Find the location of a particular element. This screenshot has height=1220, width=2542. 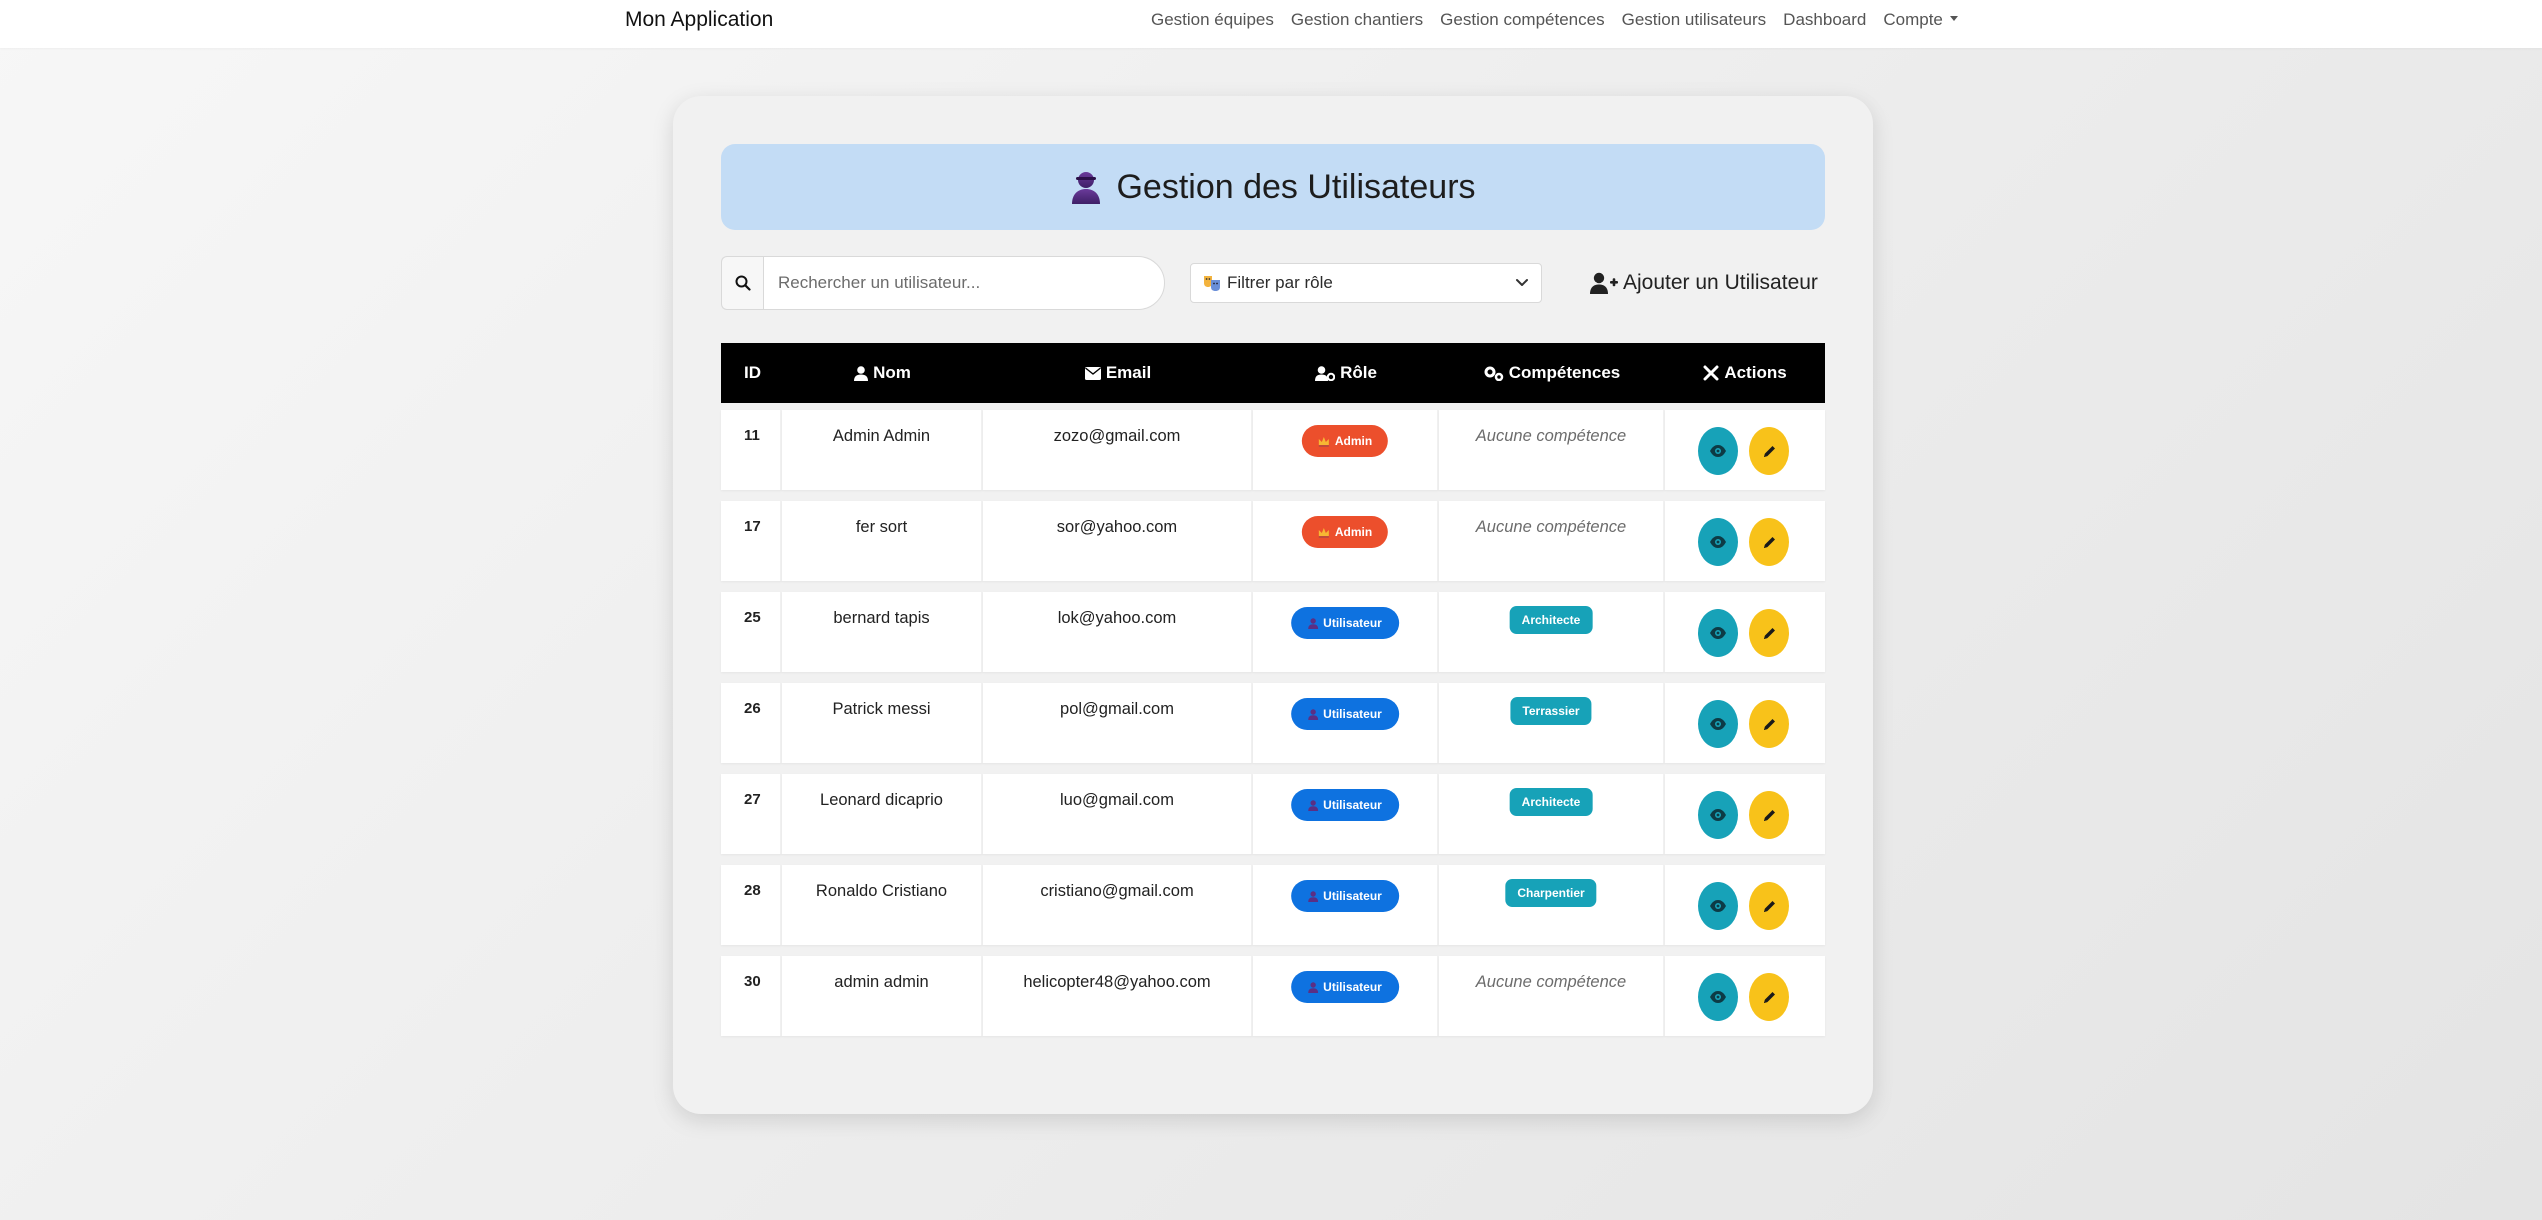

add-user-button: Ajouter un Utilisateur is located at coordinates (1704, 283).